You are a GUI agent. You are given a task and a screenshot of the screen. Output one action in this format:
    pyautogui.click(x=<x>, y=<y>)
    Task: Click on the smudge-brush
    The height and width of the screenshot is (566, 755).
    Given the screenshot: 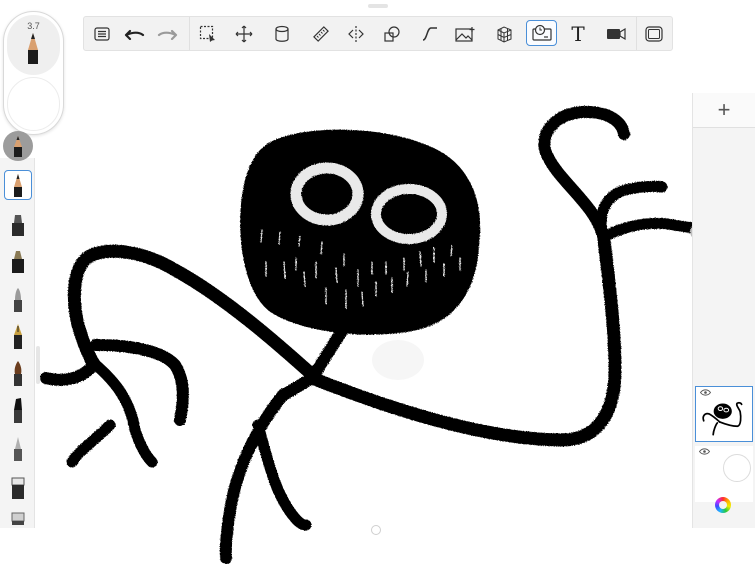 What is the action you would take?
    pyautogui.click(x=18, y=448)
    